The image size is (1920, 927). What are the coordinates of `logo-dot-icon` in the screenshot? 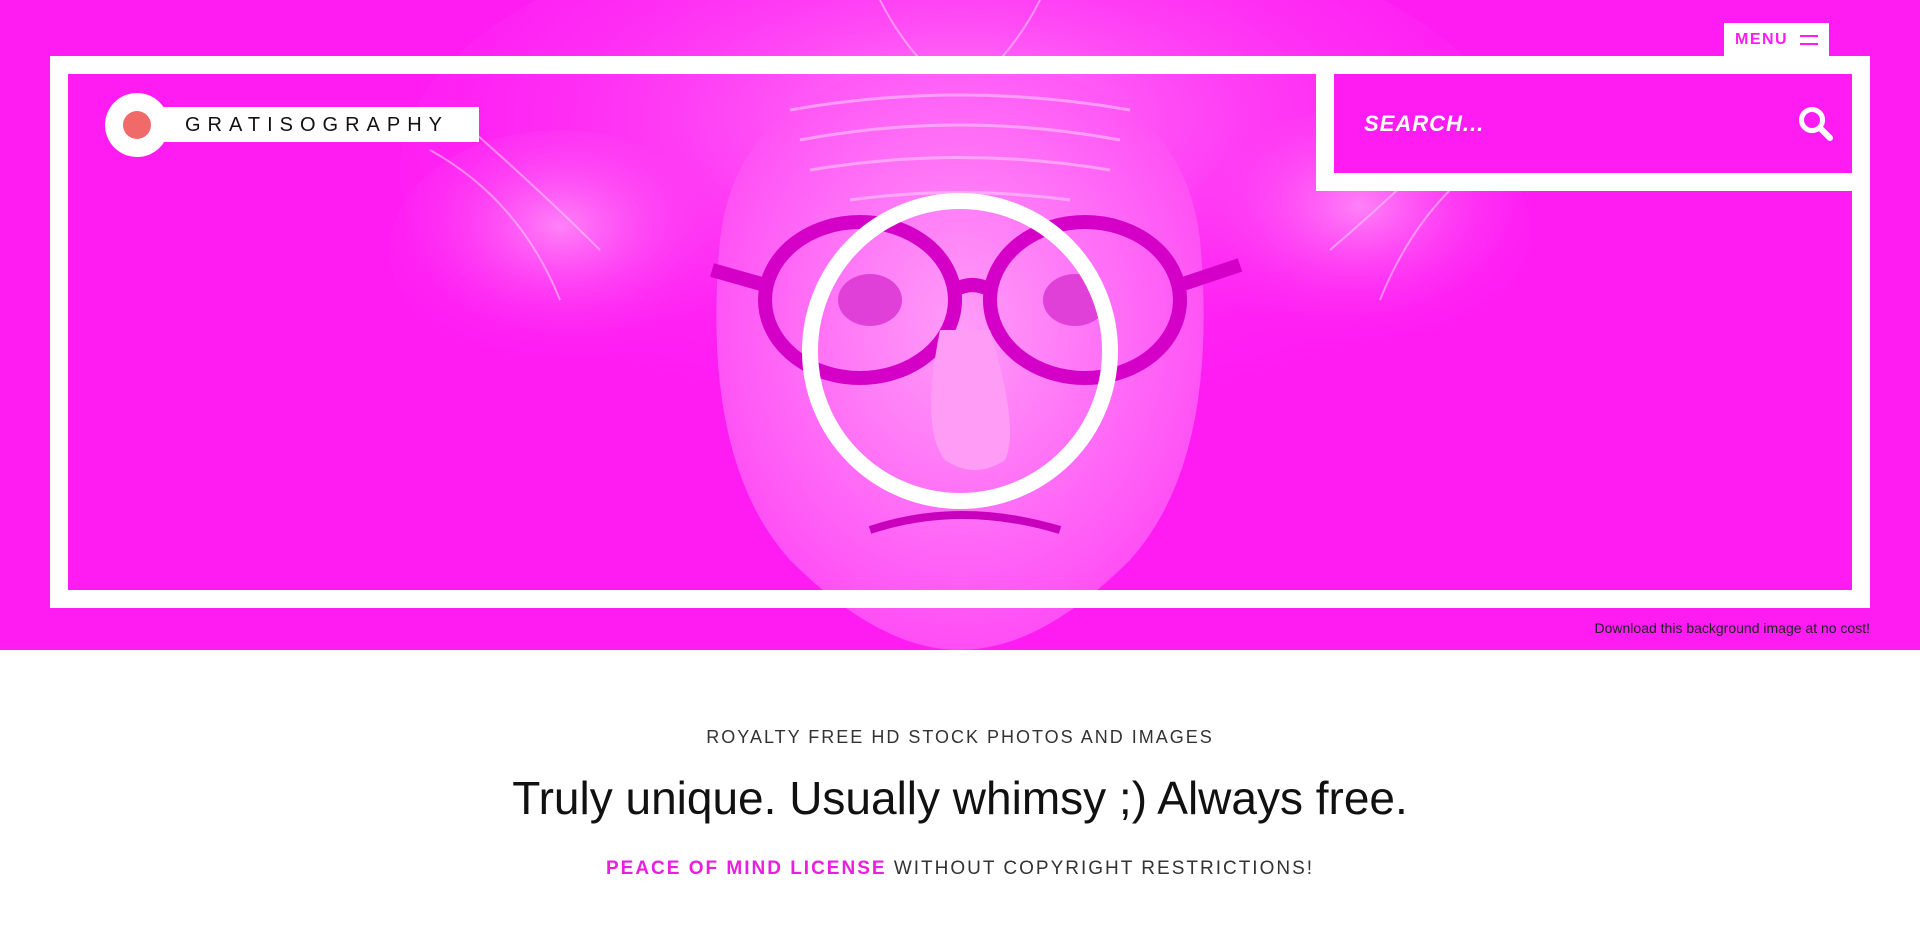 It's located at (137, 125).